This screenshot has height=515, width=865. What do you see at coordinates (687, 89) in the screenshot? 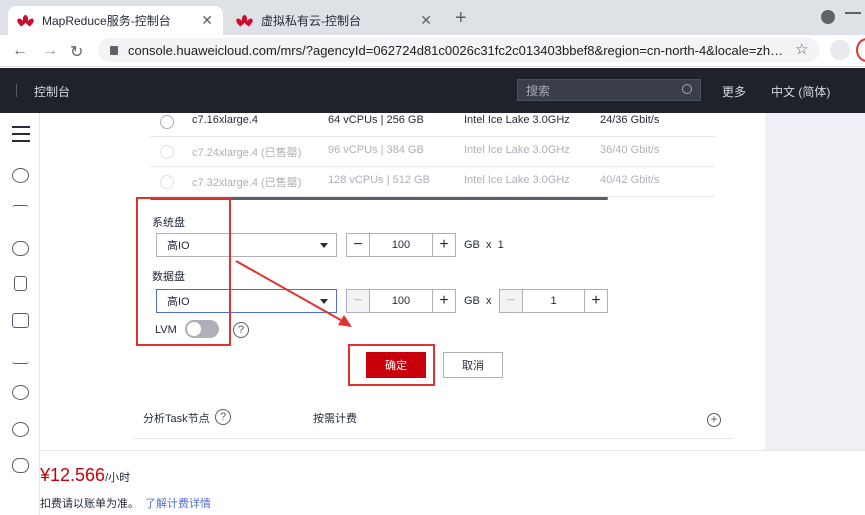
I see `search-icon` at bounding box center [687, 89].